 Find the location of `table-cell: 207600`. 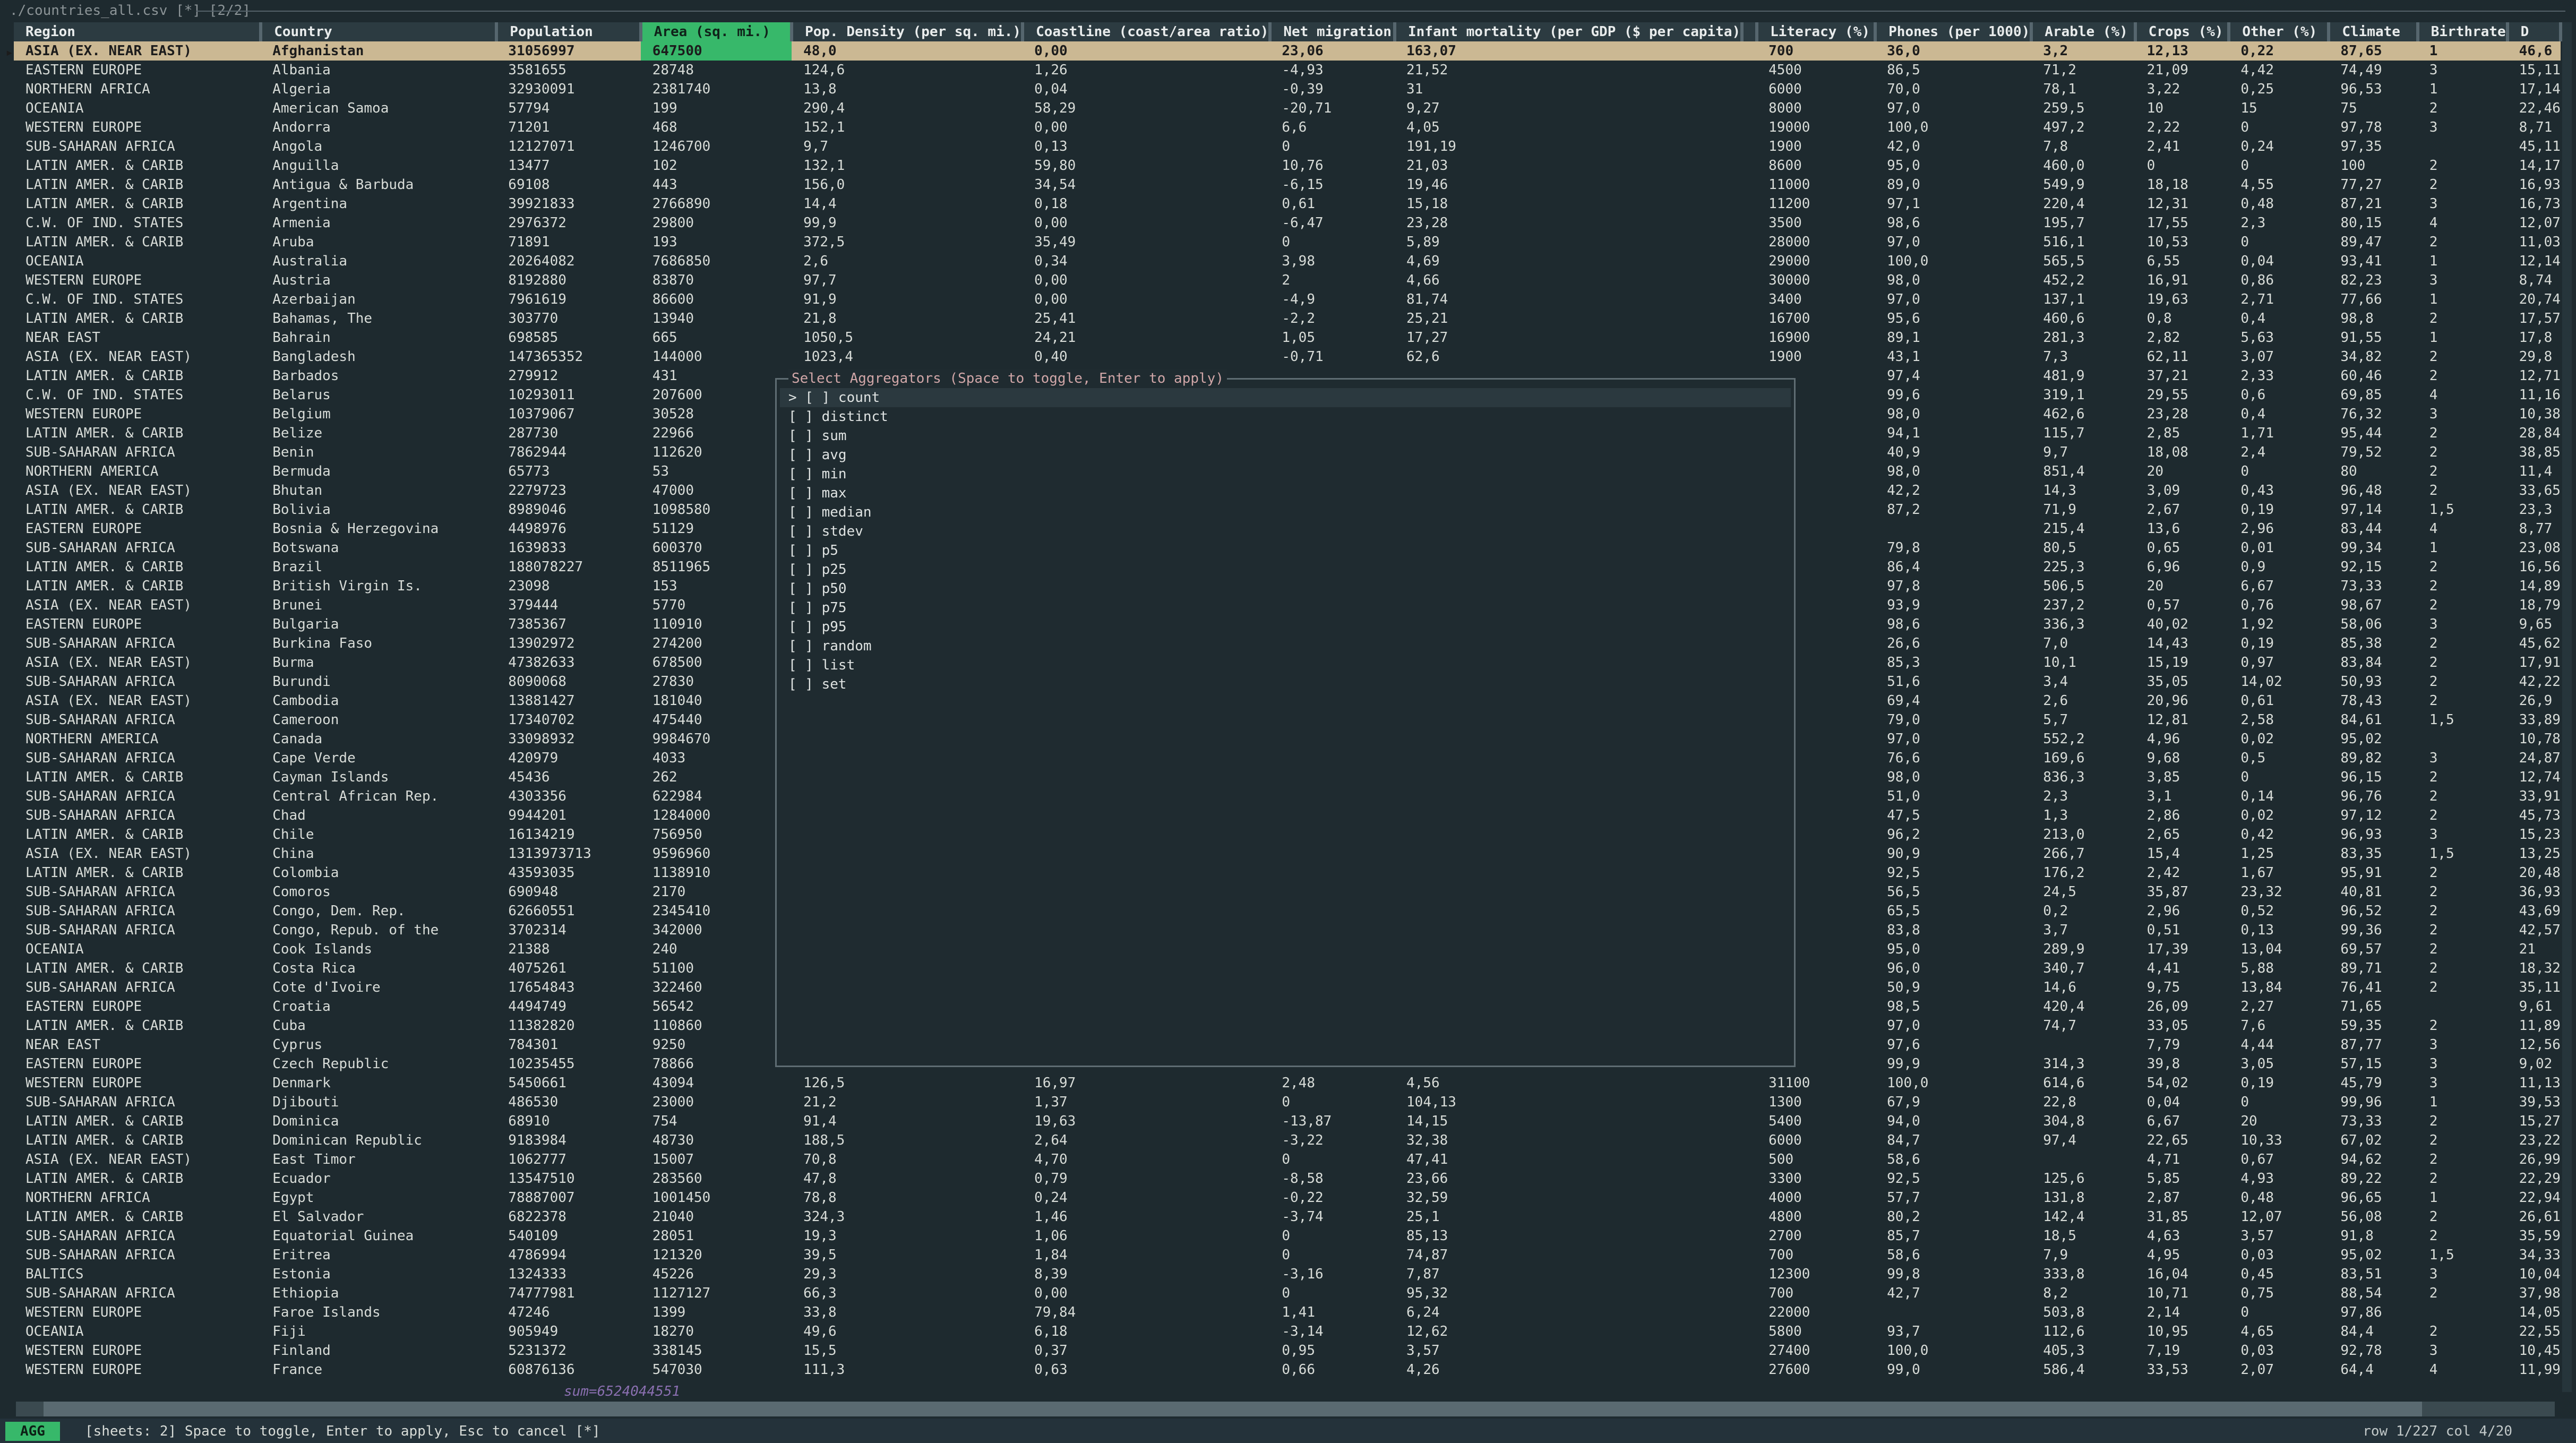

table-cell: 207600 is located at coordinates (716, 395).